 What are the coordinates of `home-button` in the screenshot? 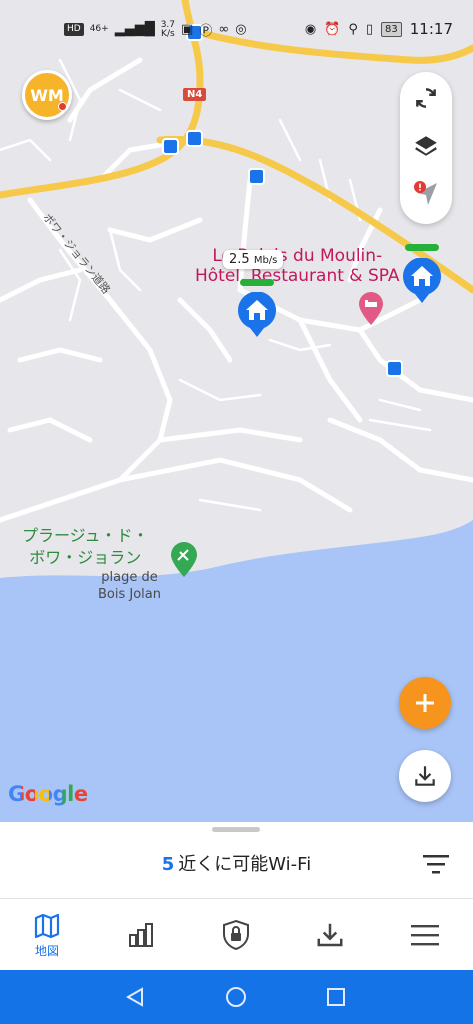 It's located at (236, 997).